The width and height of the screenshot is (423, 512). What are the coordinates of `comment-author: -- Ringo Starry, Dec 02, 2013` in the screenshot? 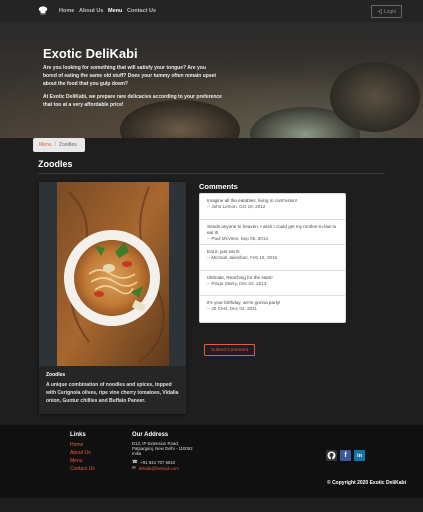 It's located at (237, 283).